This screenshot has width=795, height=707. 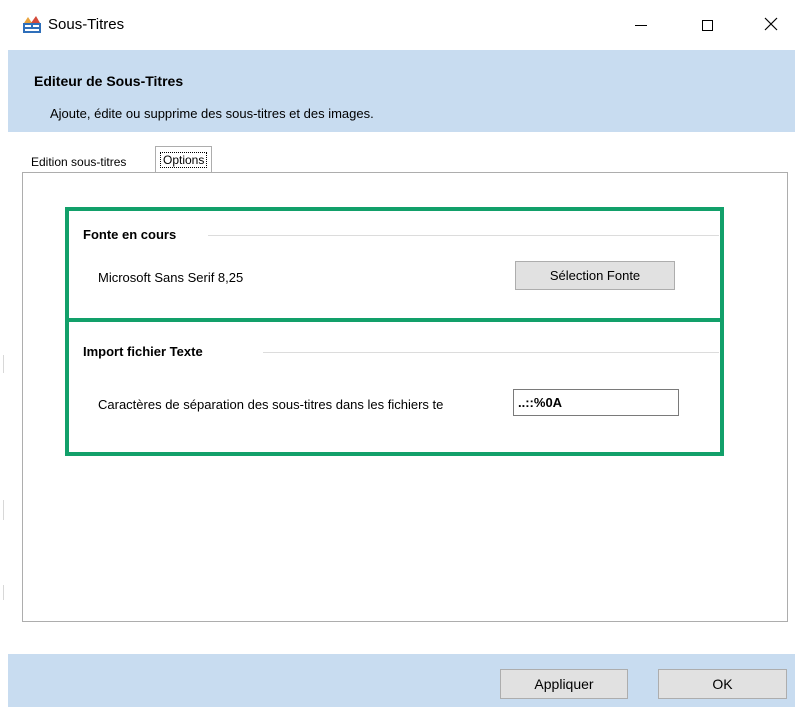 What do you see at coordinates (4, 353) in the screenshot?
I see `window-left-edge` at bounding box center [4, 353].